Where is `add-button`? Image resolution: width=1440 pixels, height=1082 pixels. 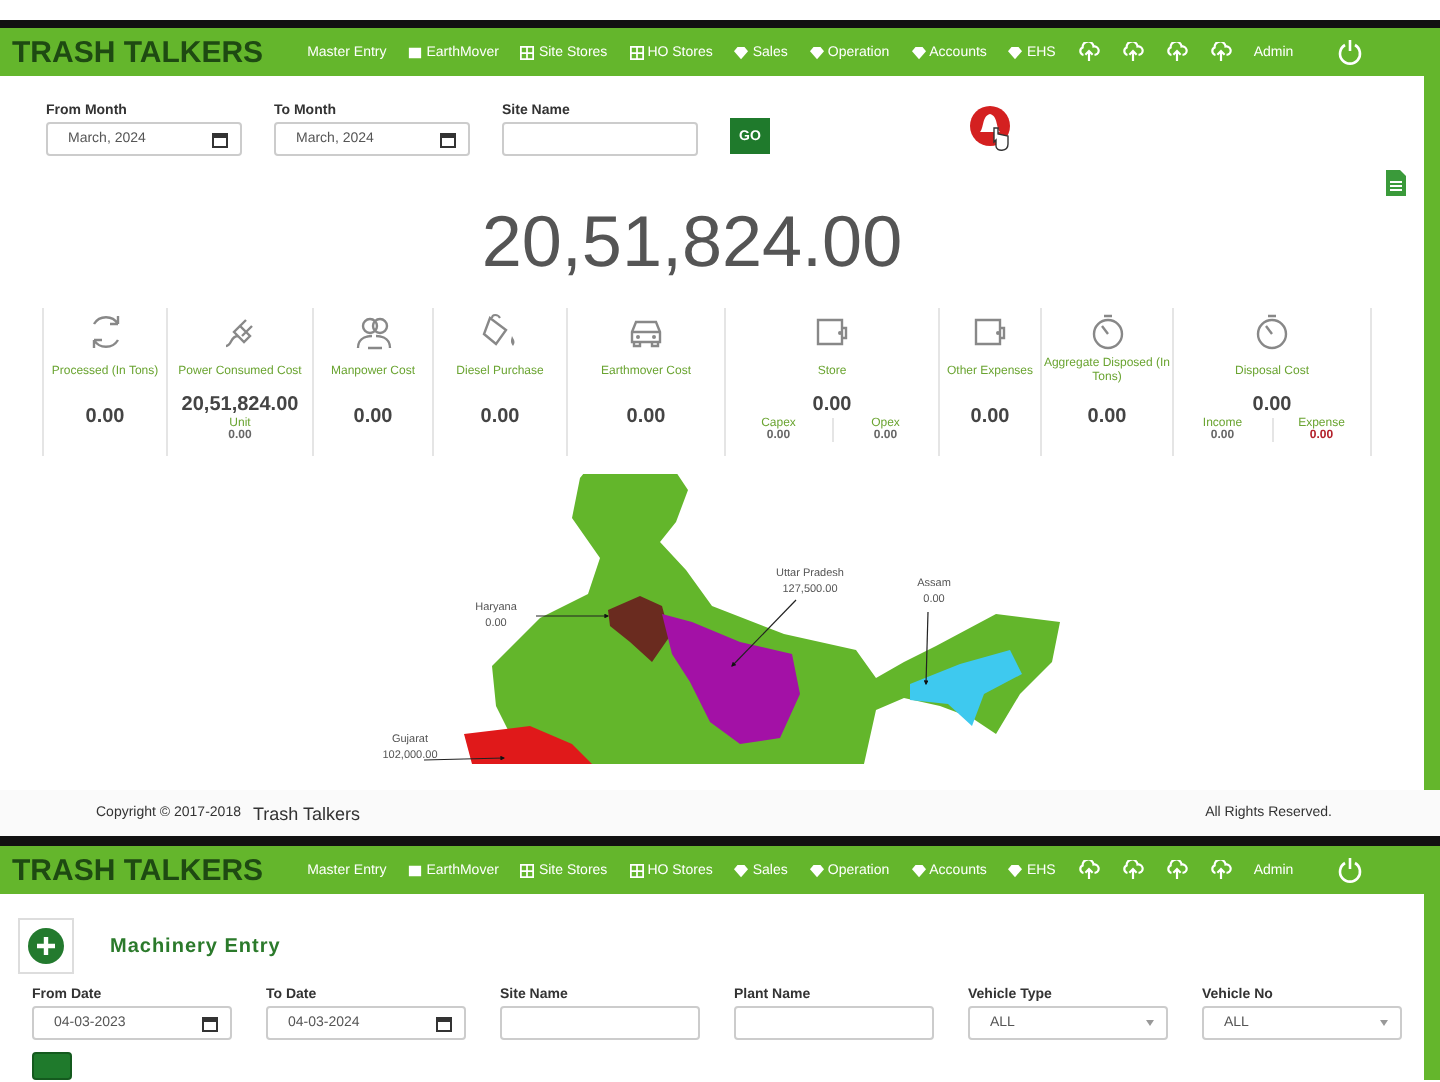
add-button is located at coordinates (46, 946).